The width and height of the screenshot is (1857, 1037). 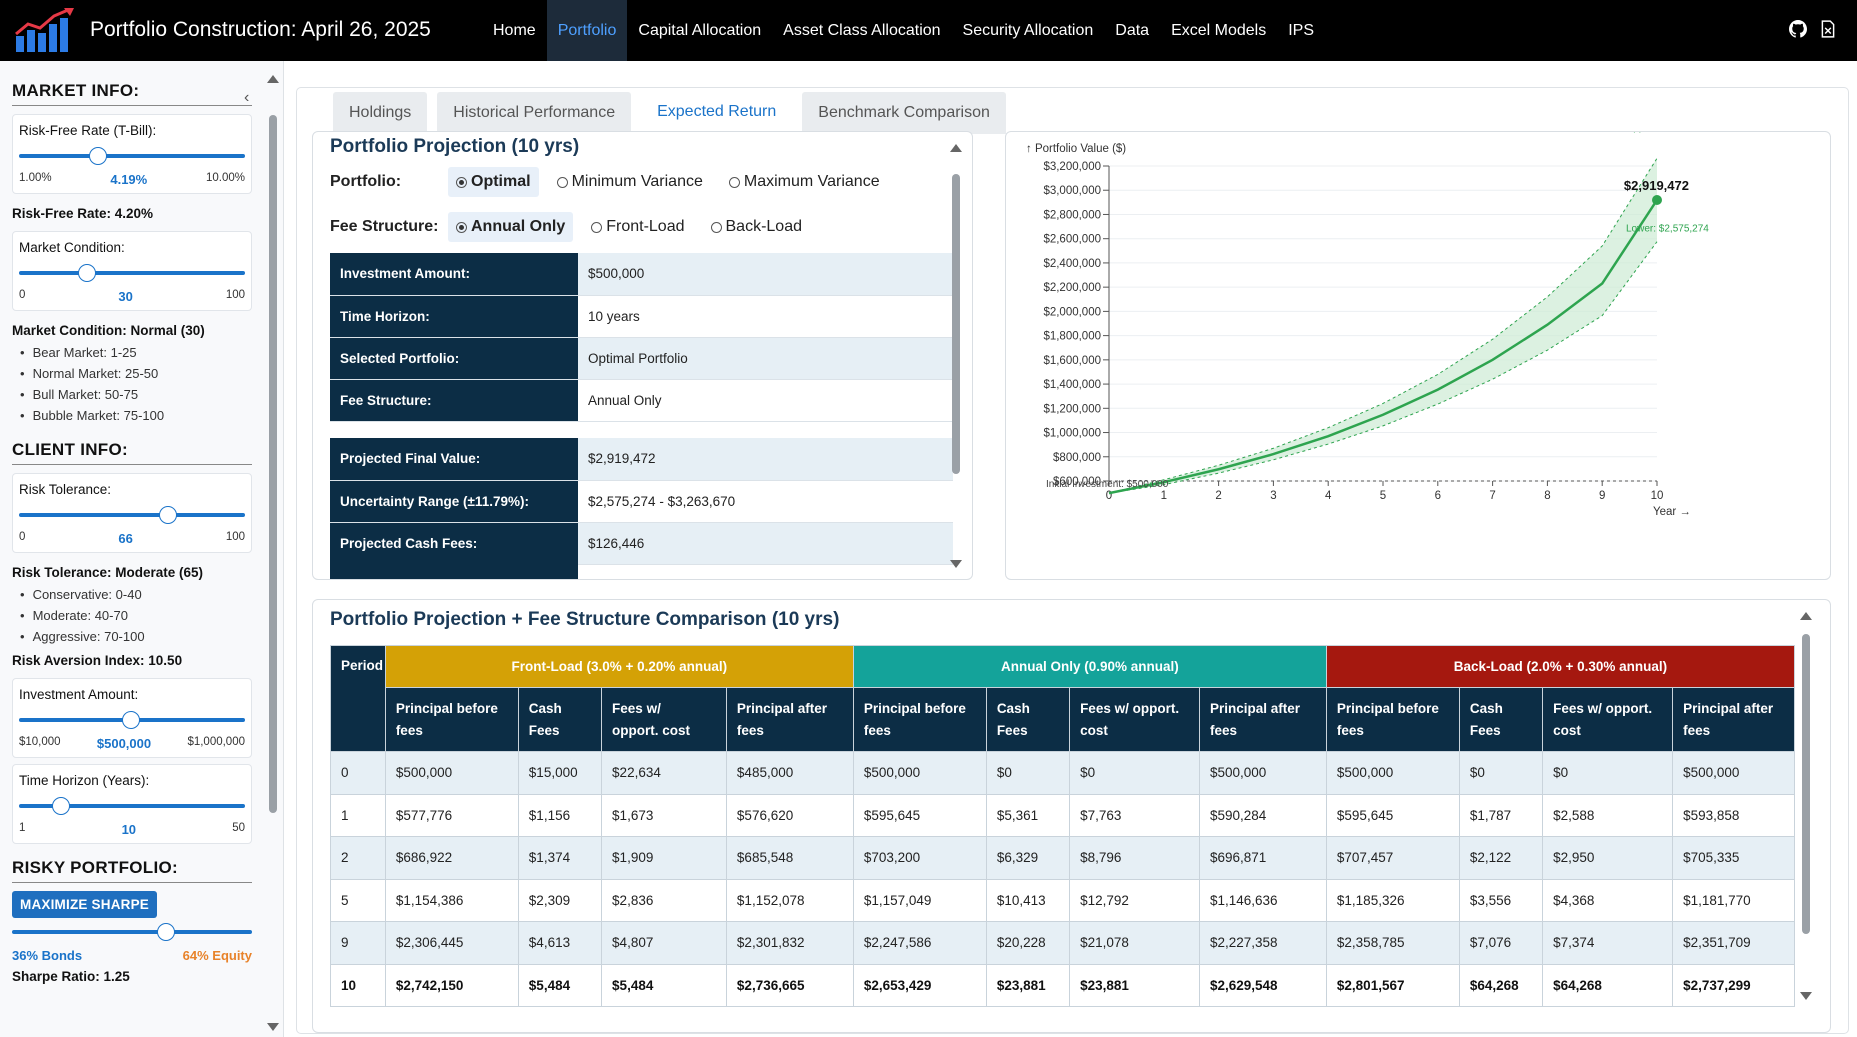 What do you see at coordinates (1608, 985) in the screenshot?
I see `table-cell: $64,268` at bounding box center [1608, 985].